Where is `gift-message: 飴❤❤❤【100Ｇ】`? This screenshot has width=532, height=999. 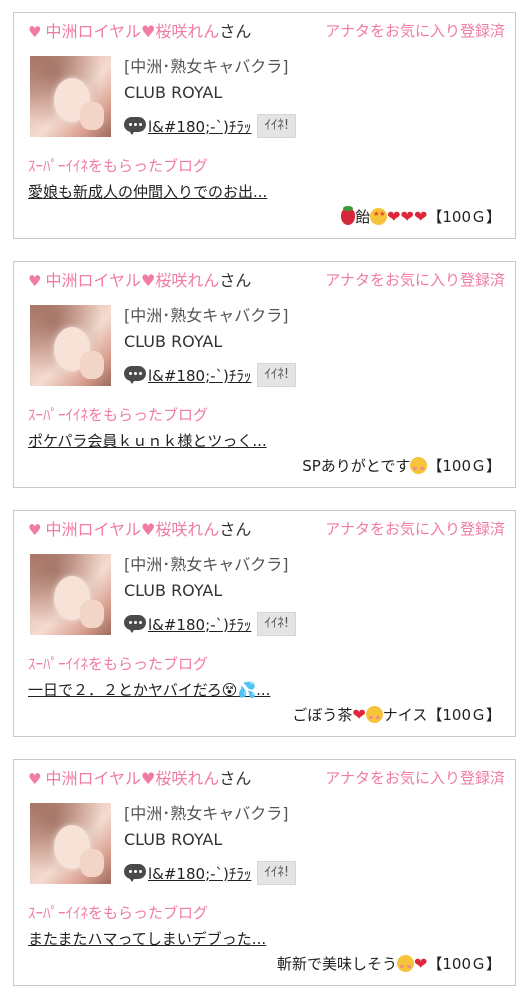 gift-message: 飴❤❤❤【100Ｇ】 is located at coordinates (421, 216).